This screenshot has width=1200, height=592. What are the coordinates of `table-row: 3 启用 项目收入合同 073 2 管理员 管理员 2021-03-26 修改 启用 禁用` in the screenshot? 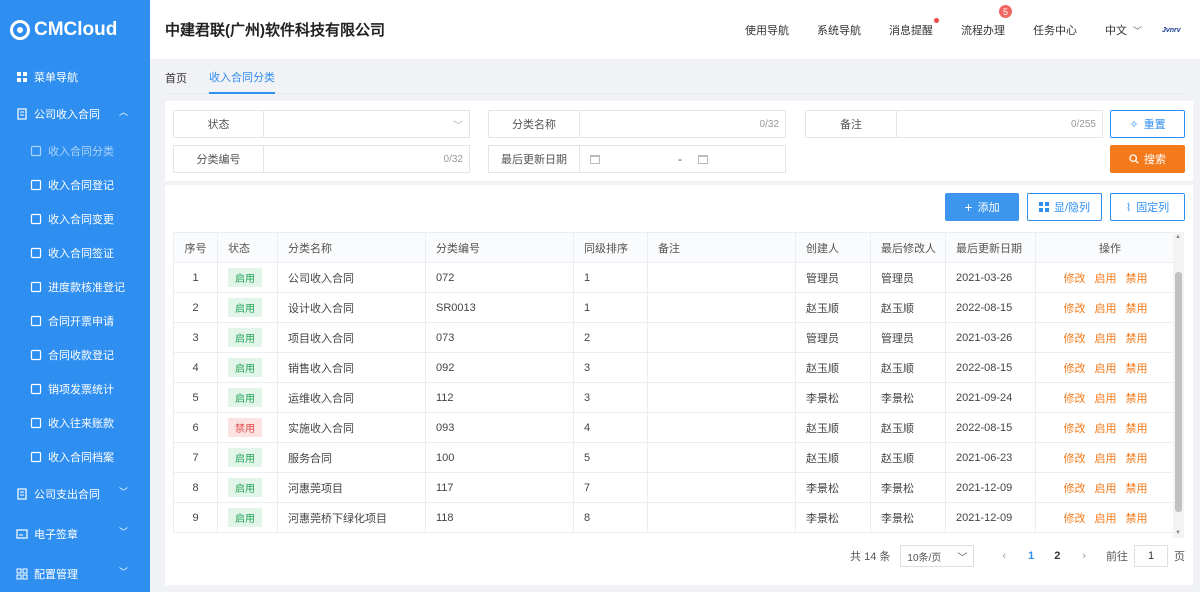 It's located at (678, 337).